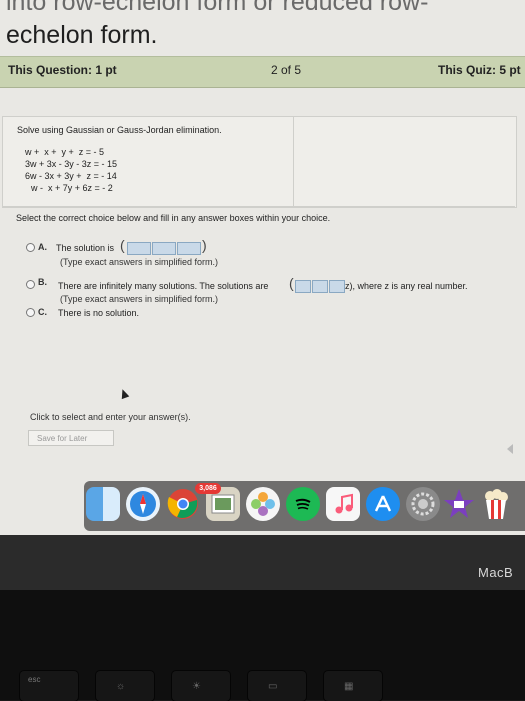  Describe the element at coordinates (479, 70) in the screenshot. I see `this-quiz-label: This Quiz: 5 pt` at that location.